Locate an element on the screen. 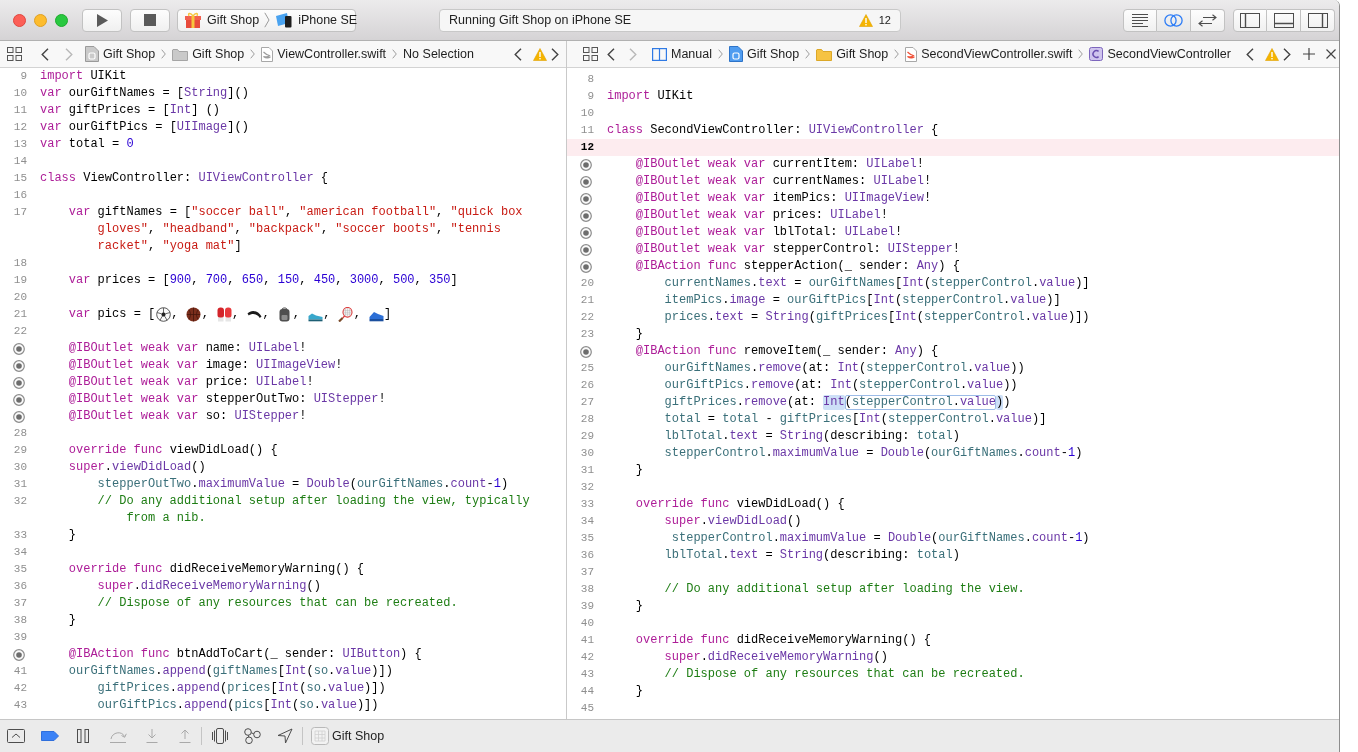 This screenshot has height=752, width=1358. line-number: 39 is located at coordinates (20, 637).